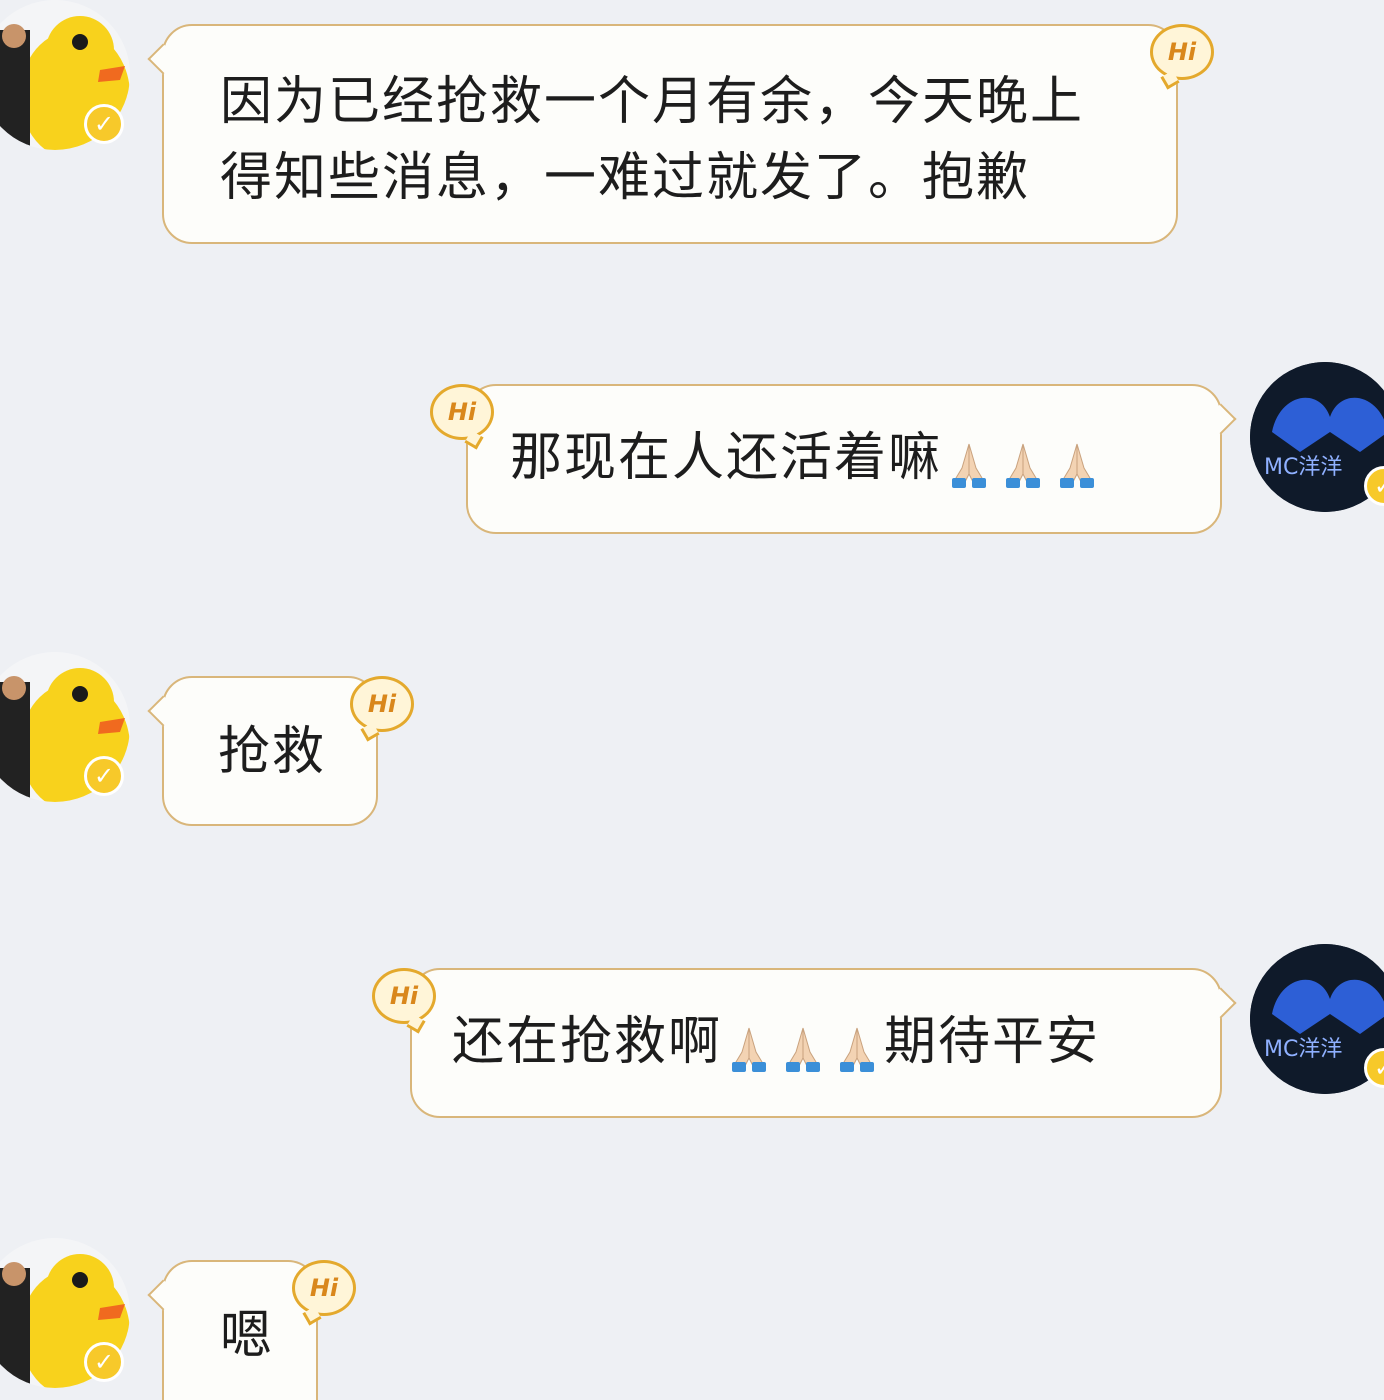 The height and width of the screenshot is (1400, 1384). I want to click on message-text-2-main: 那现在人还活着嘛, so click(726, 458).